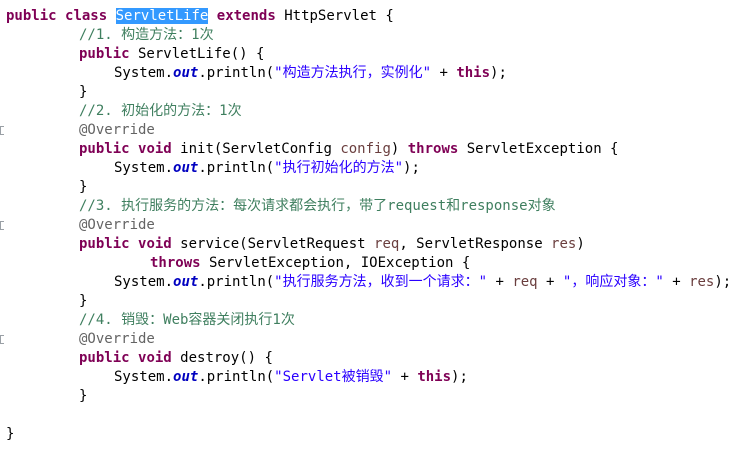 This screenshot has width=739, height=453. What do you see at coordinates (162, 16) in the screenshot?
I see `selected-class-name: ServletLife` at bounding box center [162, 16].